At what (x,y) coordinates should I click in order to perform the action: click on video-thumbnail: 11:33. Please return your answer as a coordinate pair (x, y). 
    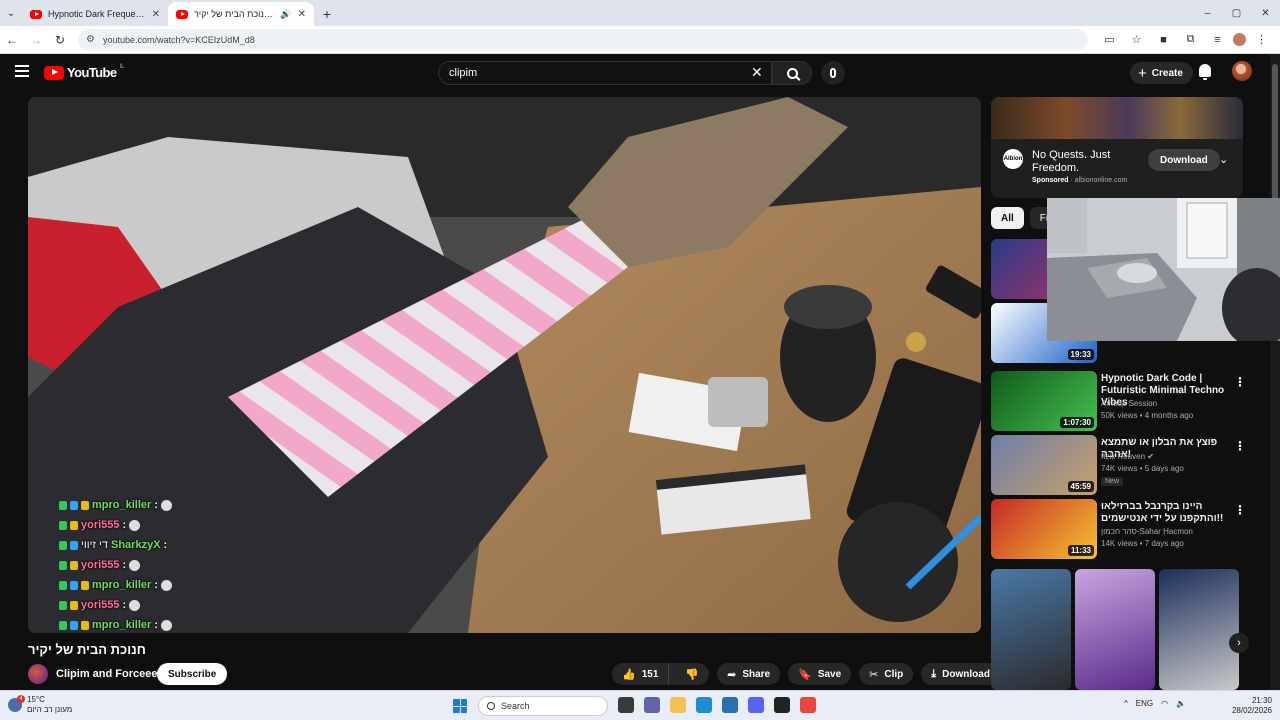
    Looking at the image, I should click on (1044, 529).